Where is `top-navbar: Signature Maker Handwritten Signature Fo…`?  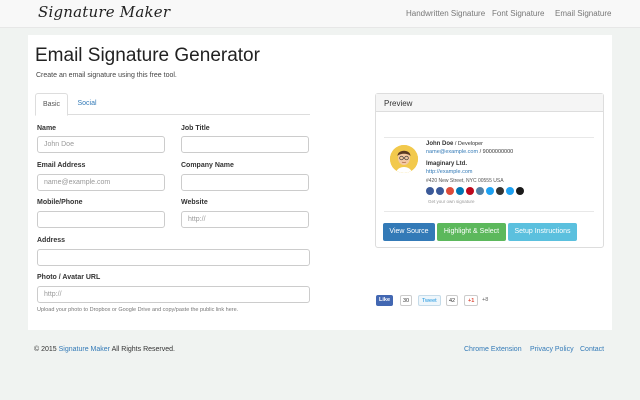 top-navbar: Signature Maker Handwritten Signature Fo… is located at coordinates (320, 14).